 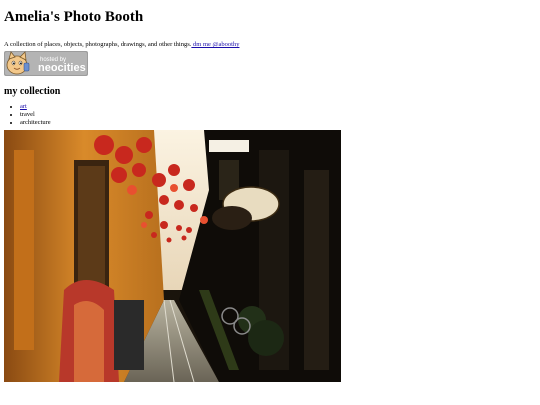 I want to click on list-item: architecture, so click(x=278, y=123).